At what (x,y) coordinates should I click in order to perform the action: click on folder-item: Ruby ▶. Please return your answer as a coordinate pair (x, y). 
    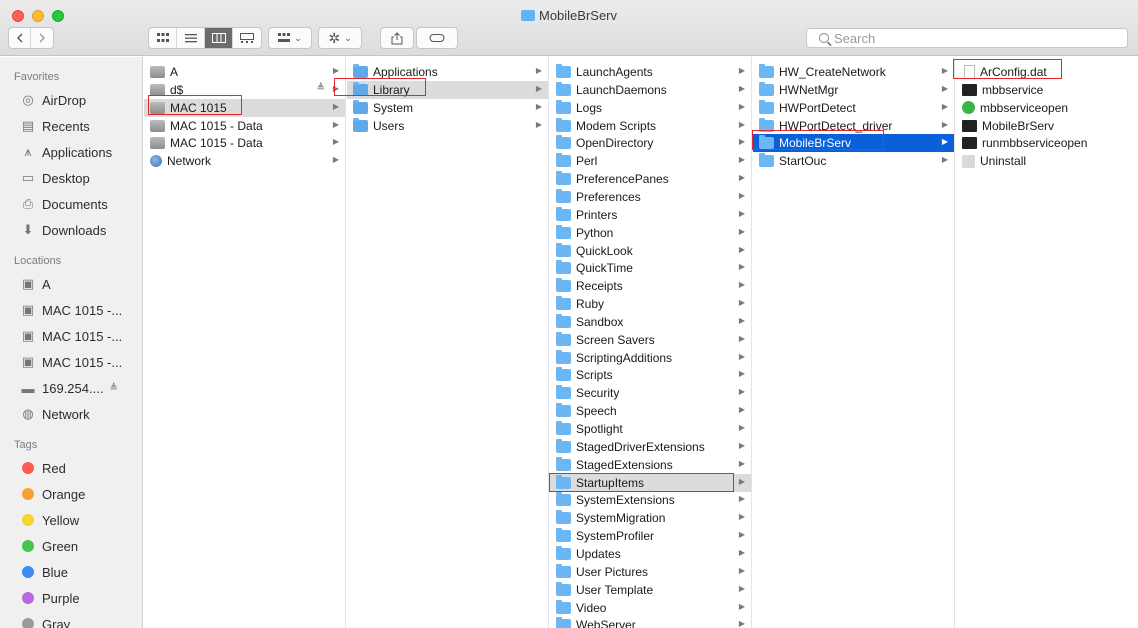
    Looking at the image, I should click on (650, 304).